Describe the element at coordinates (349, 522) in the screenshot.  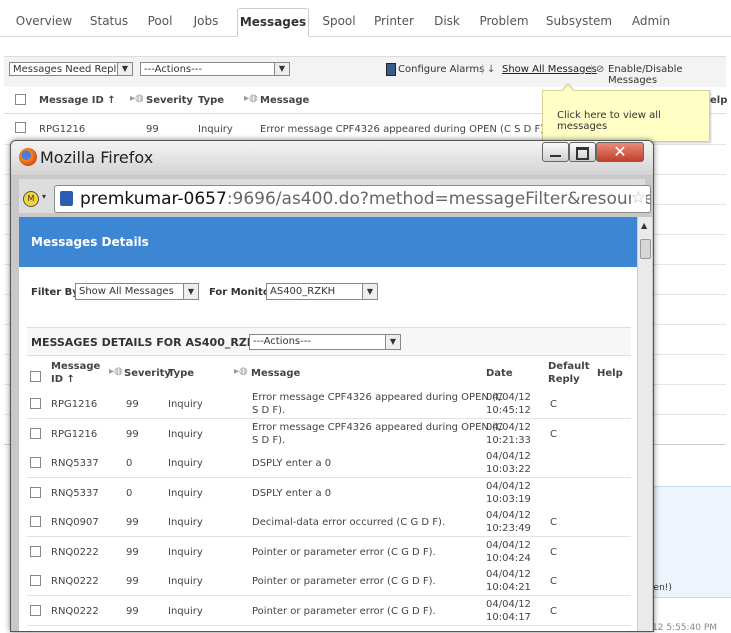
I see `row-message: Decimal-data error occurred (C G D F).` at that location.